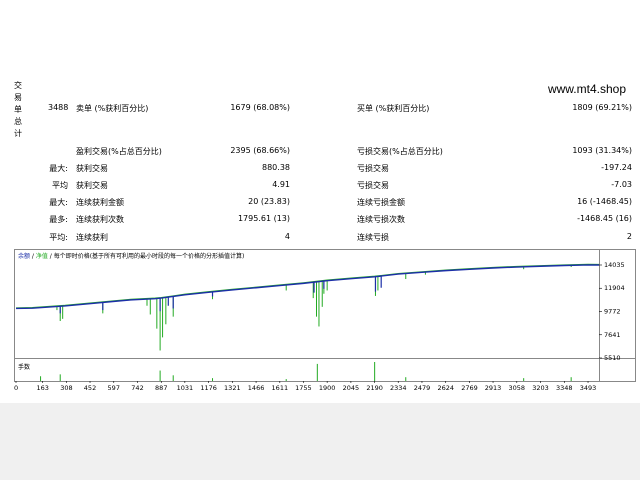 This screenshot has height=480, width=640. Describe the element at coordinates (18, 121) in the screenshot. I see `side-char: 总` at that location.